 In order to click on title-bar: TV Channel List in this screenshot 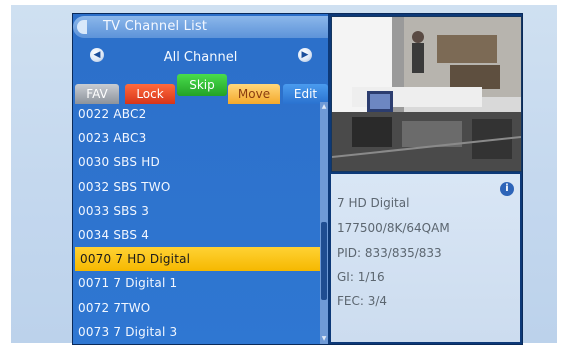, I will do `click(200, 27)`.